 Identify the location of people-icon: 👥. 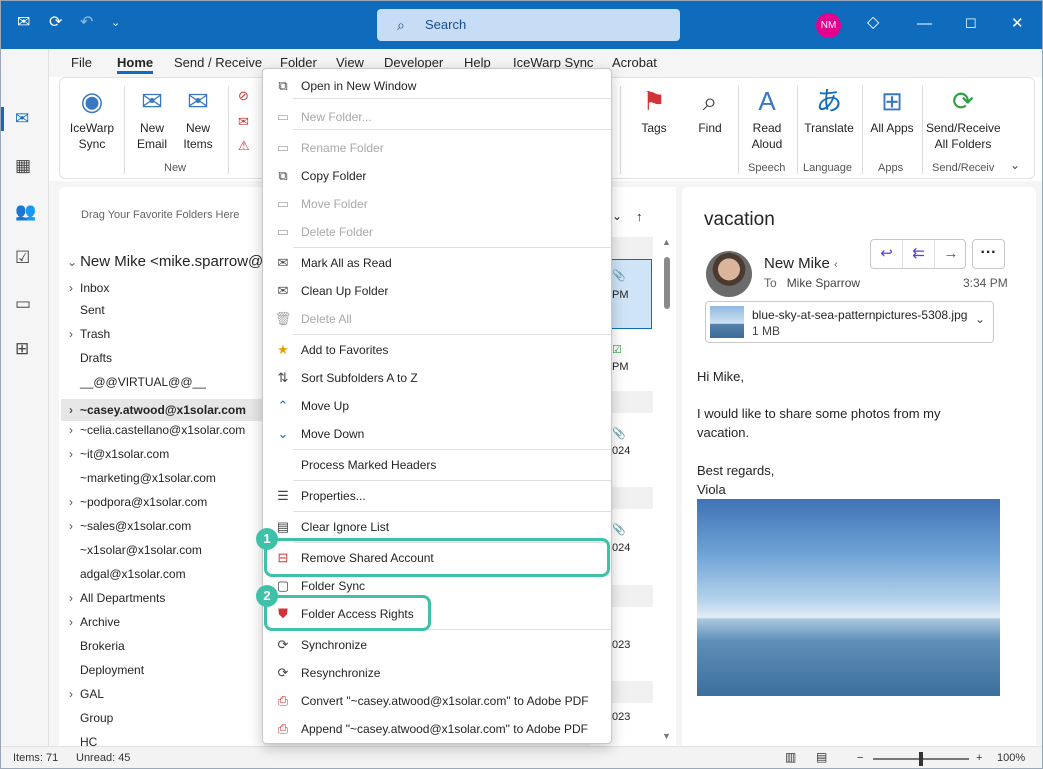
(25, 212).